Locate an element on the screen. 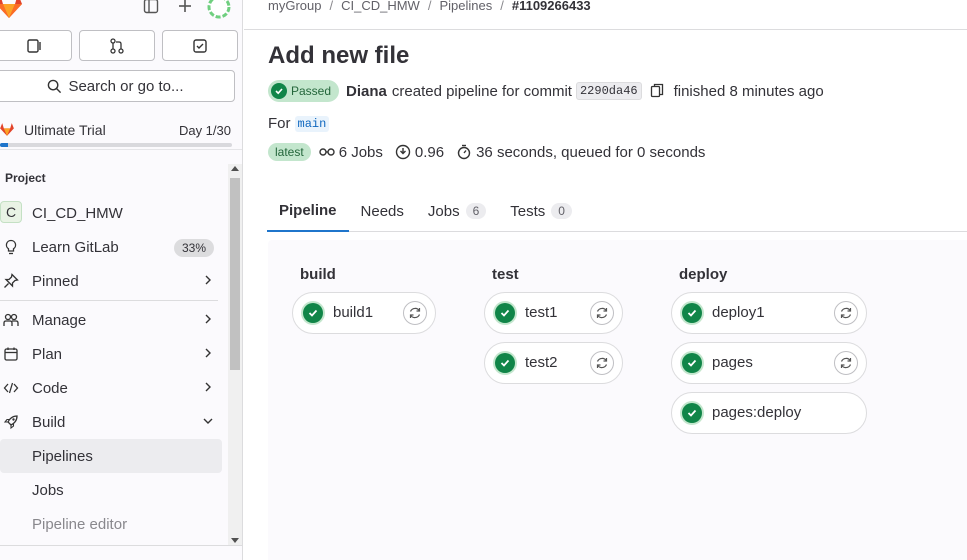 The width and height of the screenshot is (967, 560). scroll-up-arrow-icon is located at coordinates (235, 168).